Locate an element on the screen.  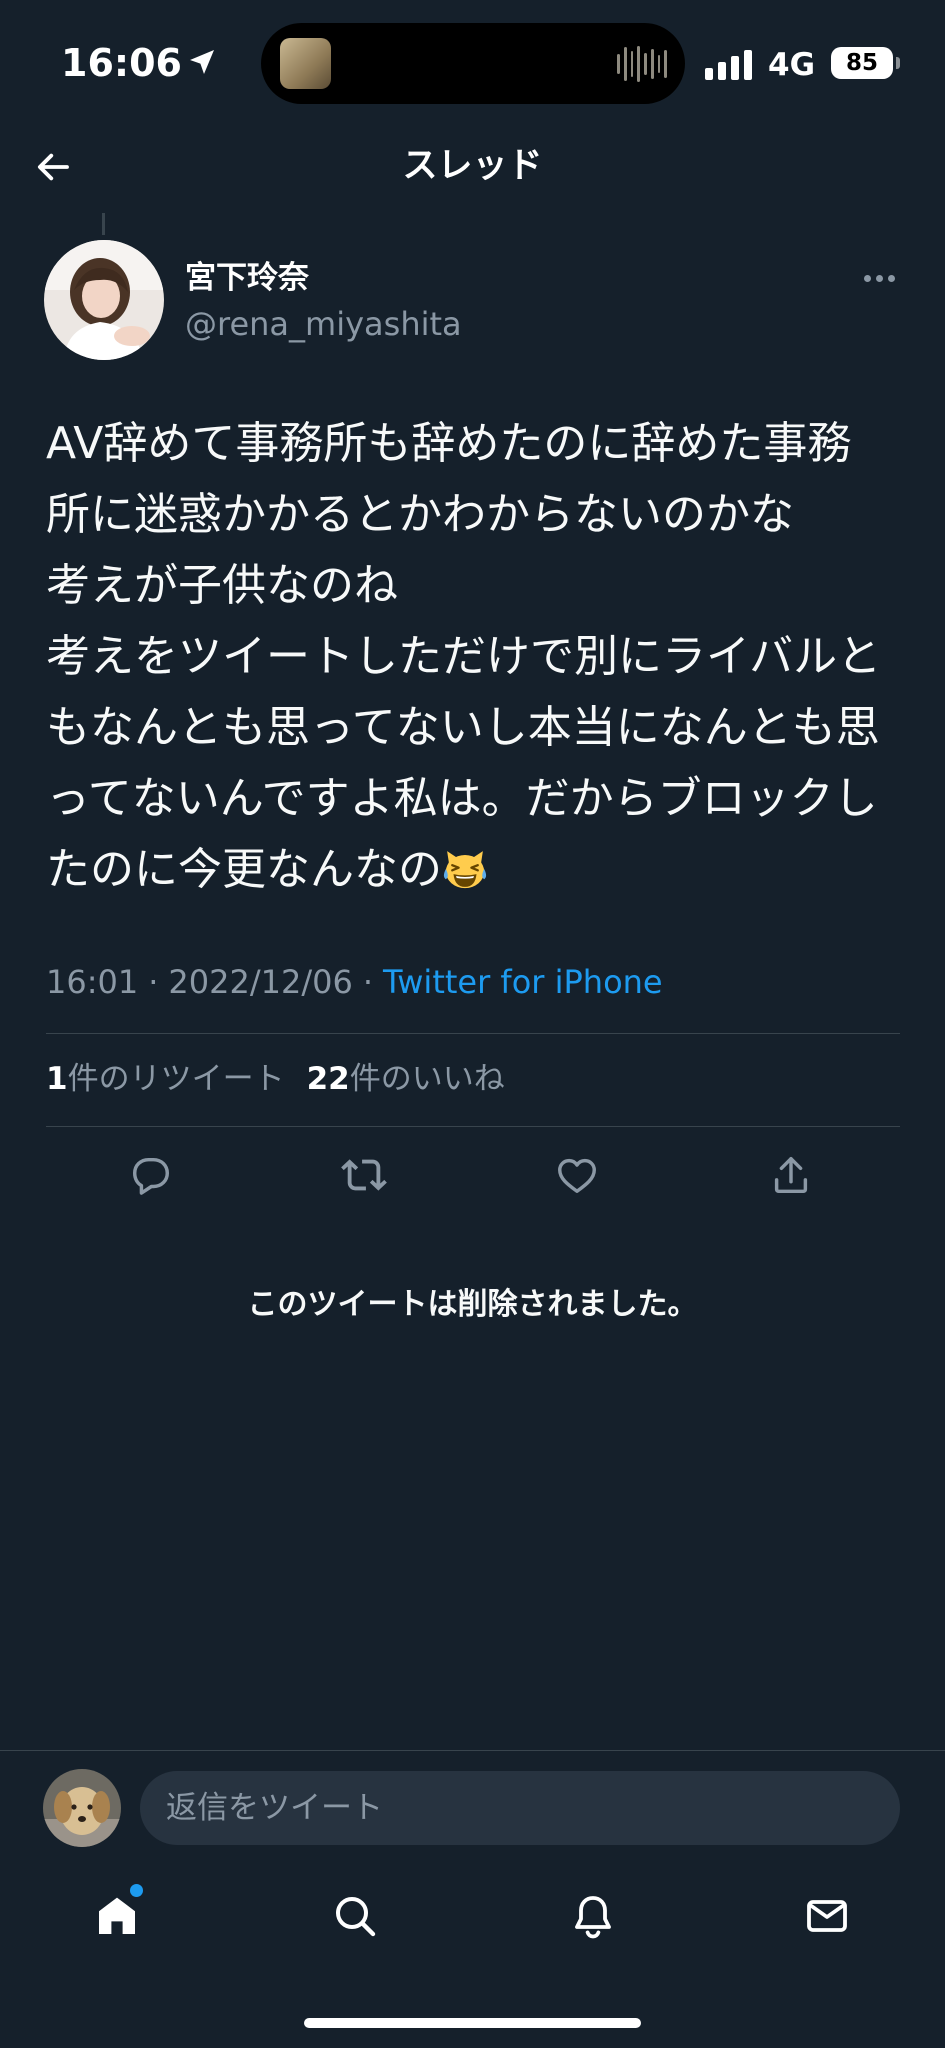
share-icon is located at coordinates (791, 1175).